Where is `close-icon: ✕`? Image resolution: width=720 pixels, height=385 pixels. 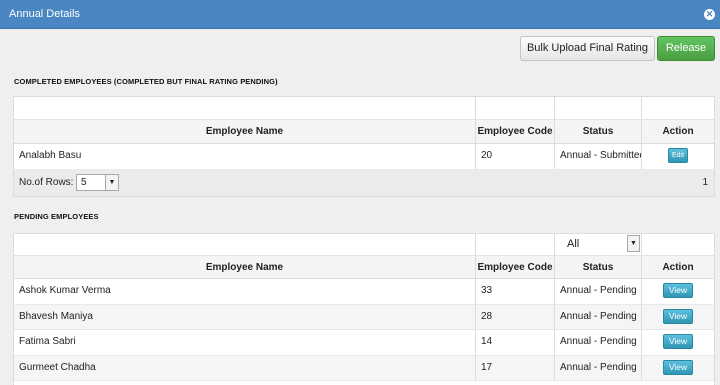 close-icon: ✕ is located at coordinates (709, 14).